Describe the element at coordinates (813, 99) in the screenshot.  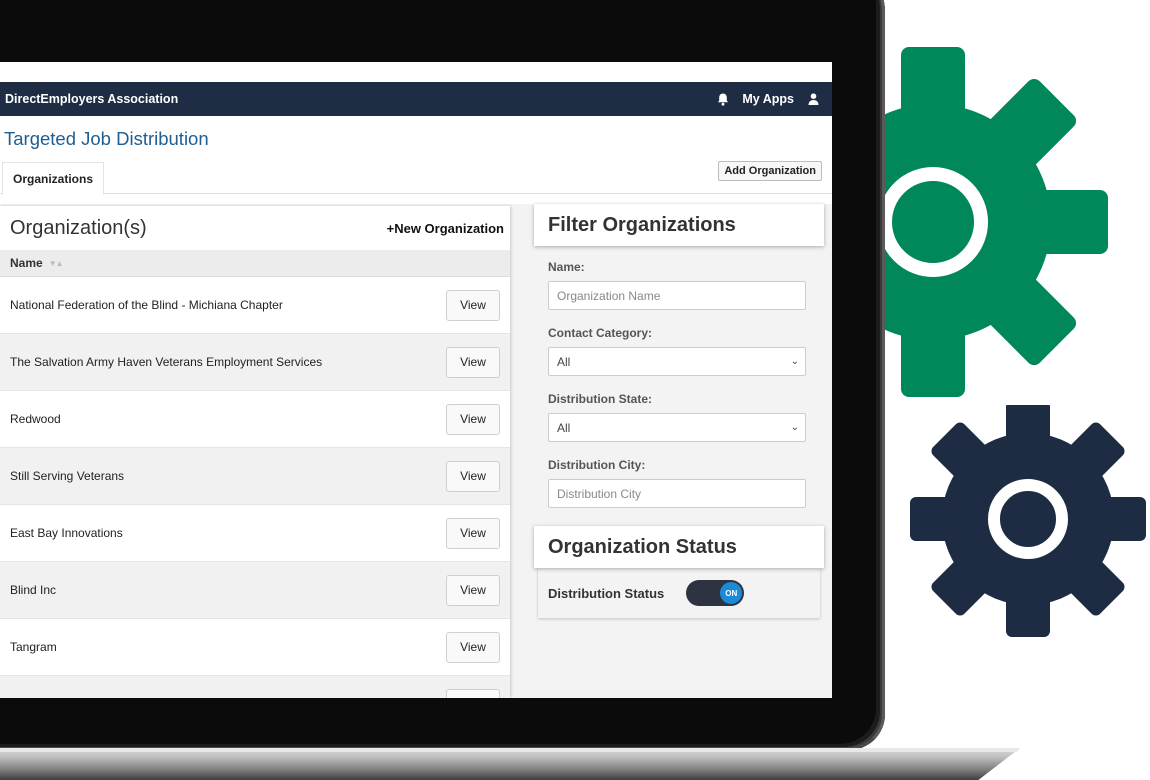
I see `user-icon` at that location.